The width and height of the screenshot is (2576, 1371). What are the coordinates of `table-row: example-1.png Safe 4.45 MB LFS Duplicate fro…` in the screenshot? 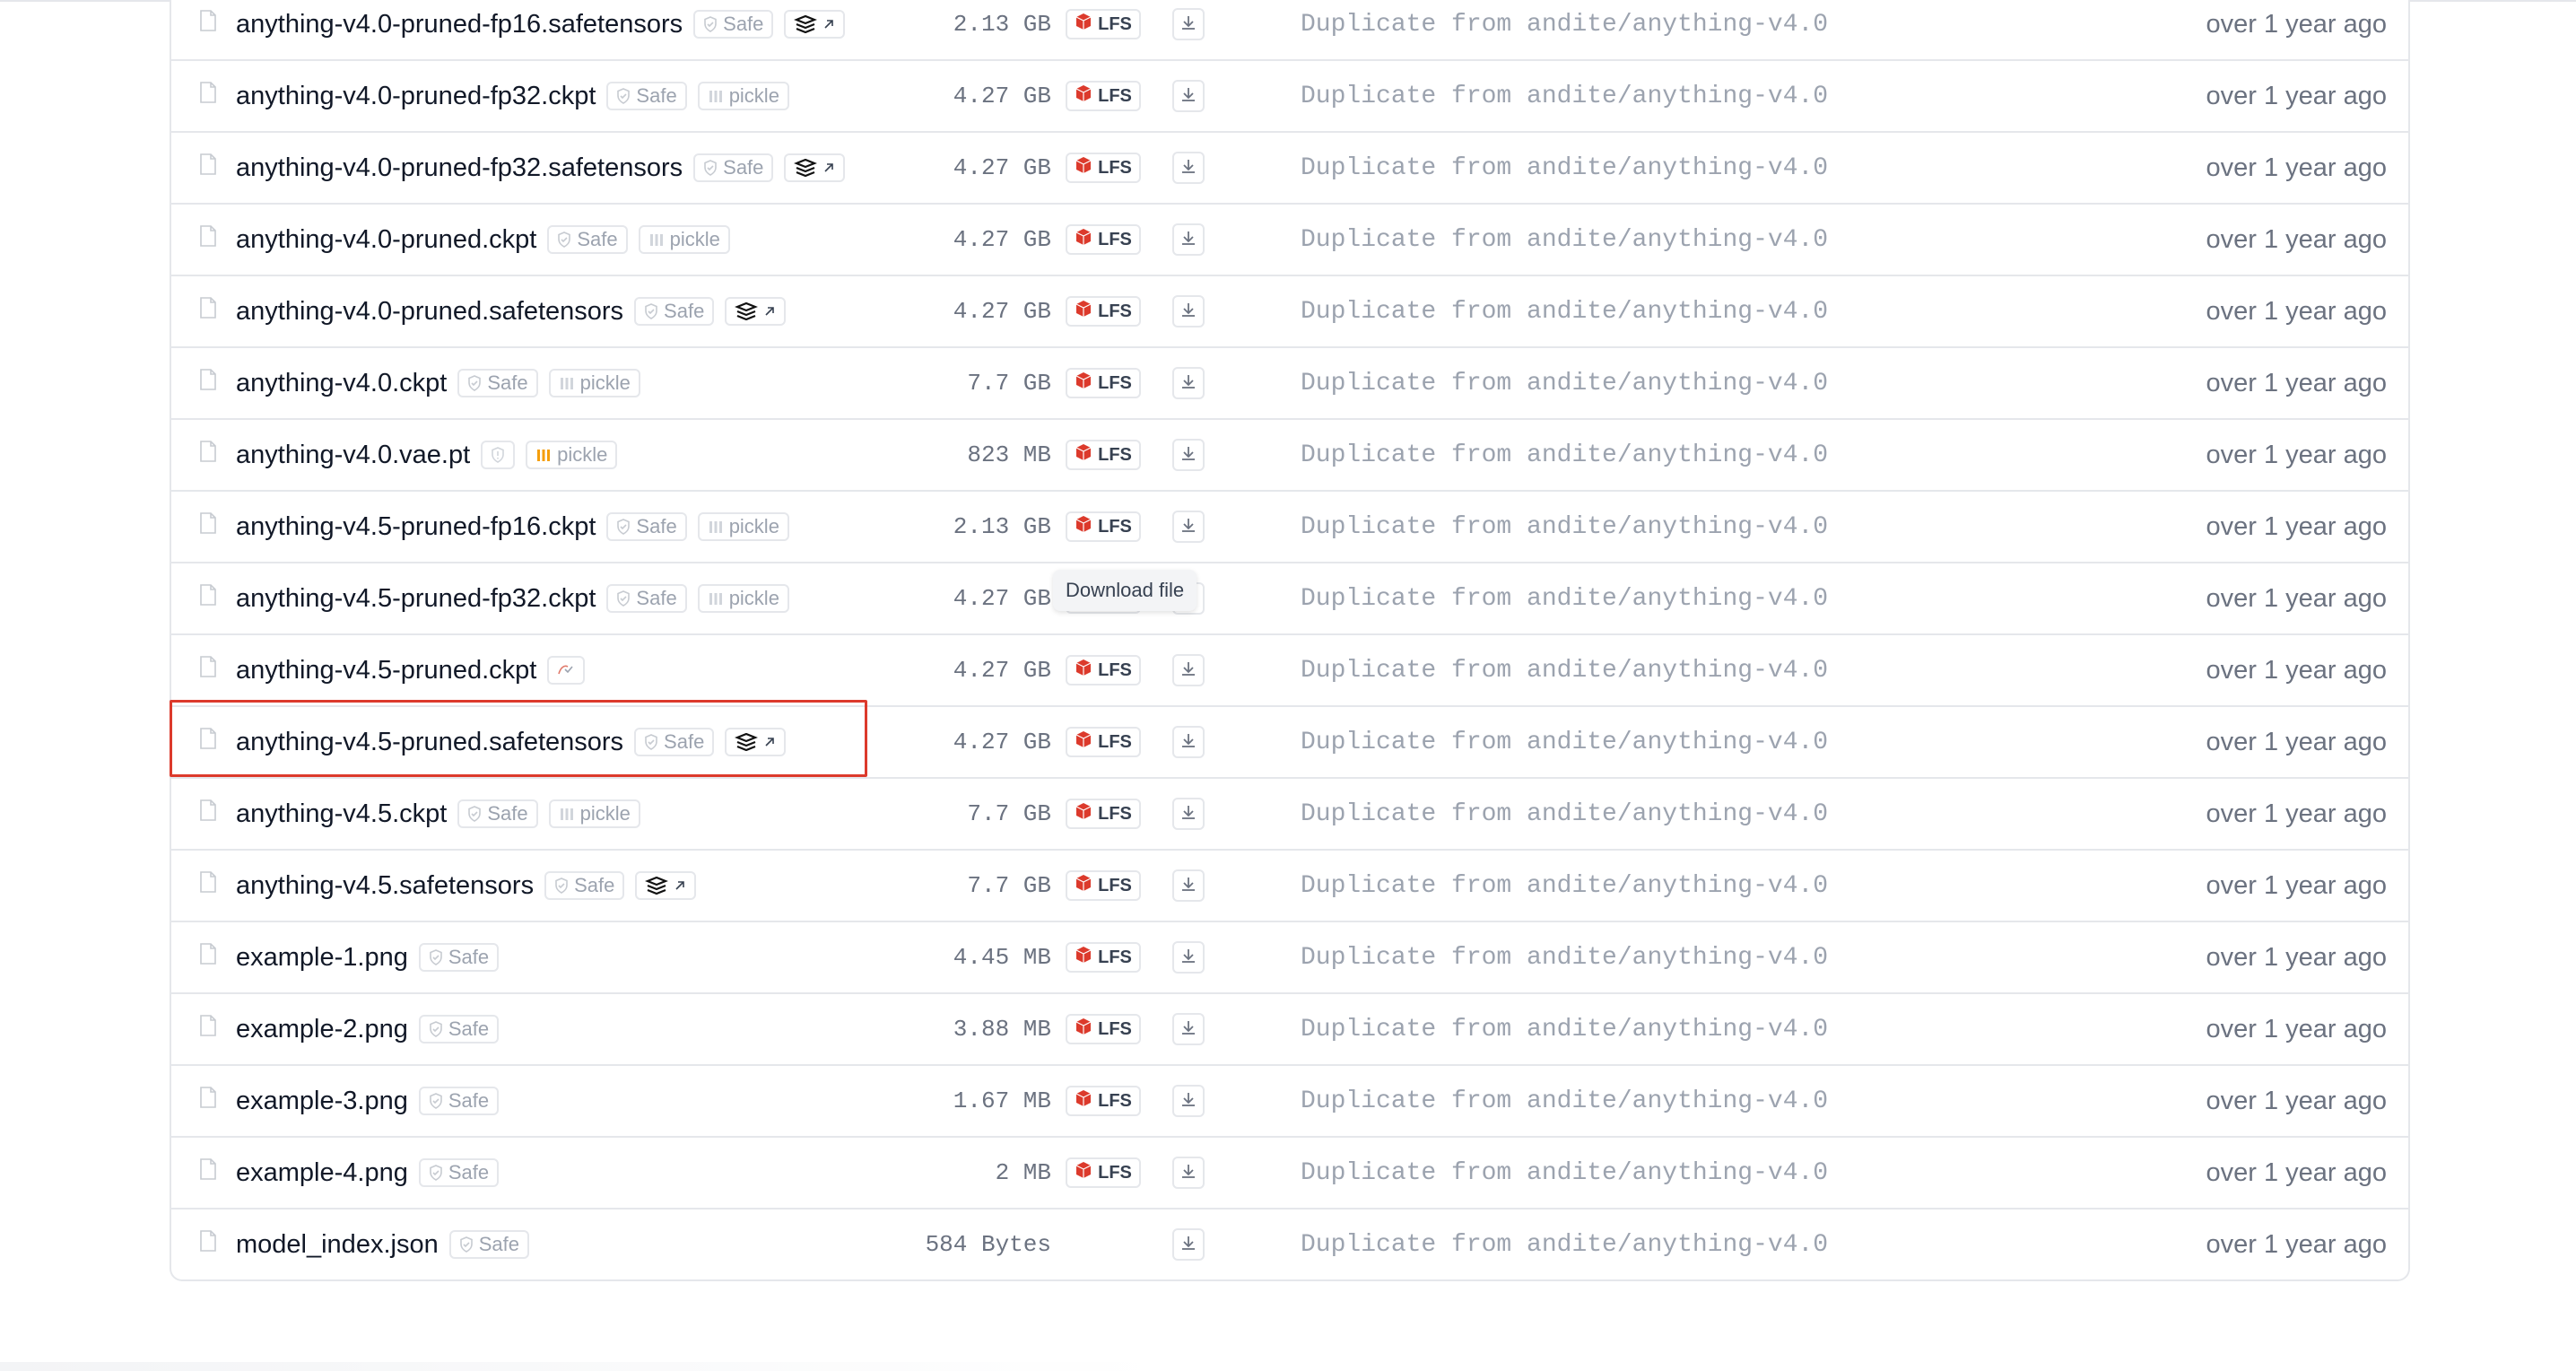 It's located at (1289, 958).